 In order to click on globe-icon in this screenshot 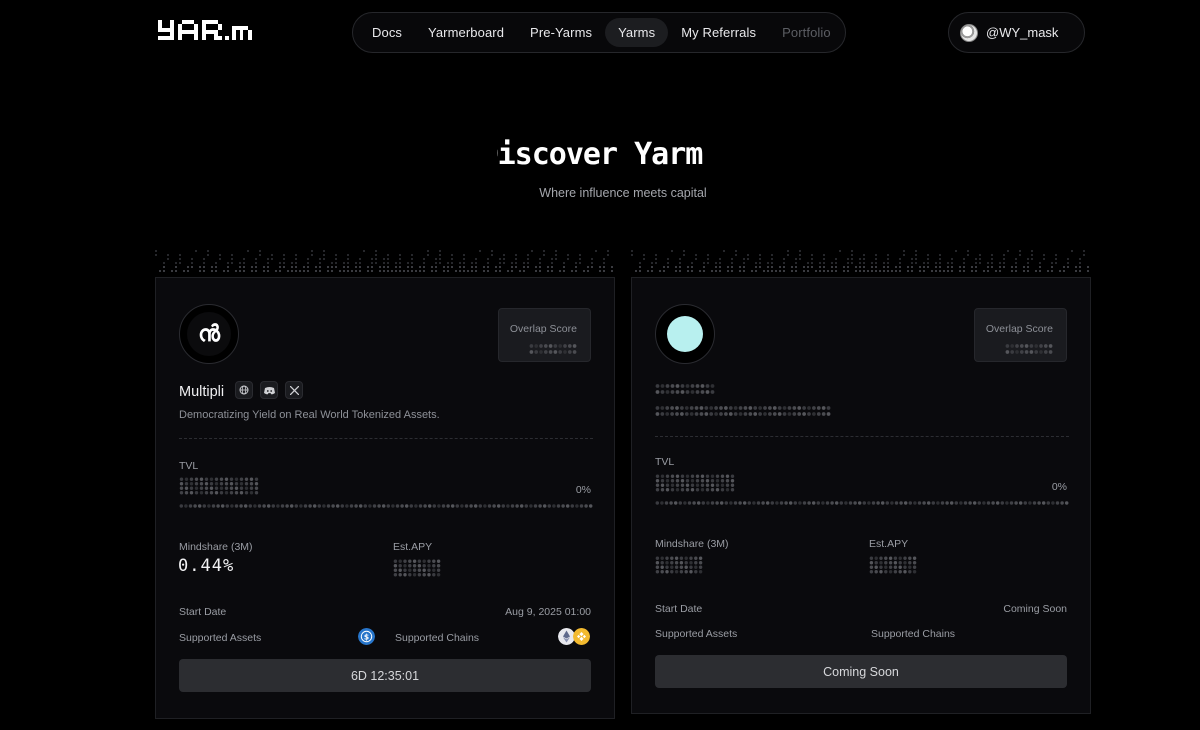, I will do `click(244, 390)`.